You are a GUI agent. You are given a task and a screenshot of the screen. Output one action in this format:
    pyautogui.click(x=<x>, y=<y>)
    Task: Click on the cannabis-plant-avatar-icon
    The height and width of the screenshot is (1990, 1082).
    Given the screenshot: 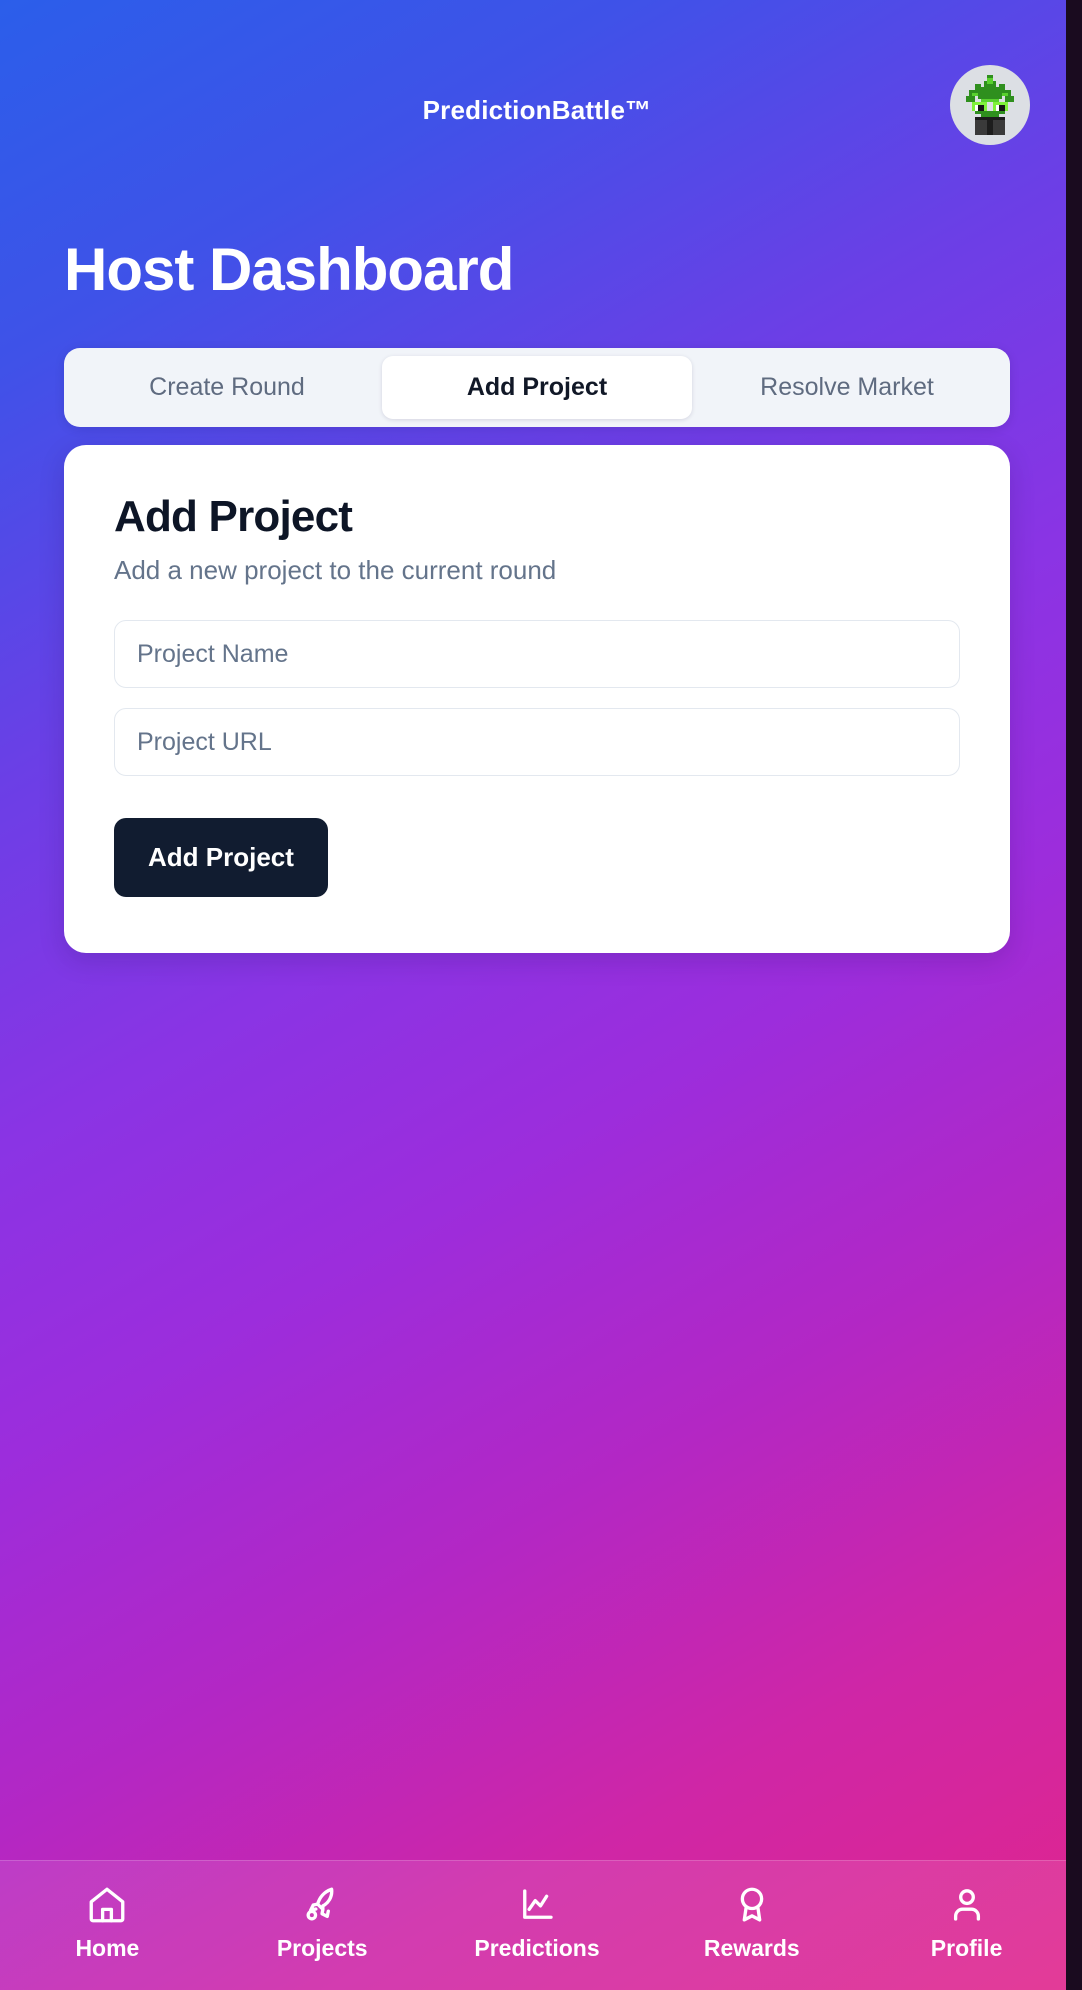 What is the action you would take?
    pyautogui.click(x=990, y=105)
    